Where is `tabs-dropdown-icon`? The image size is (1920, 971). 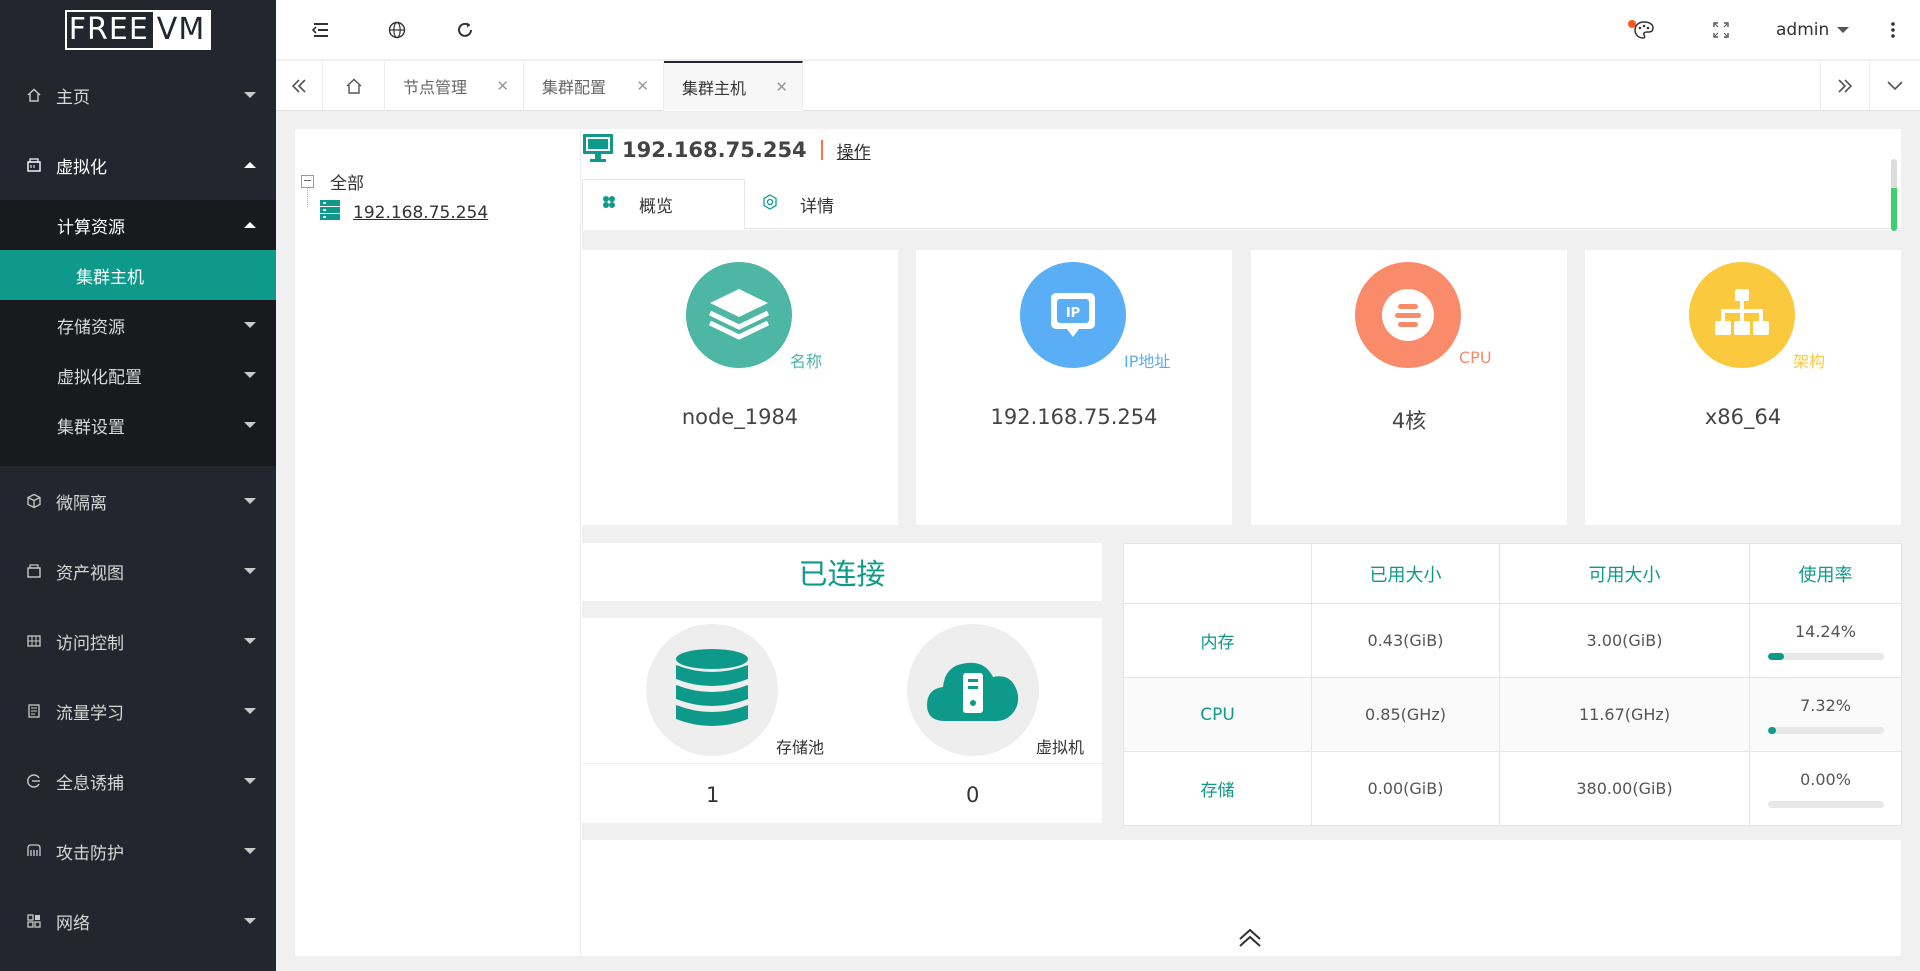 tabs-dropdown-icon is located at coordinates (1895, 86).